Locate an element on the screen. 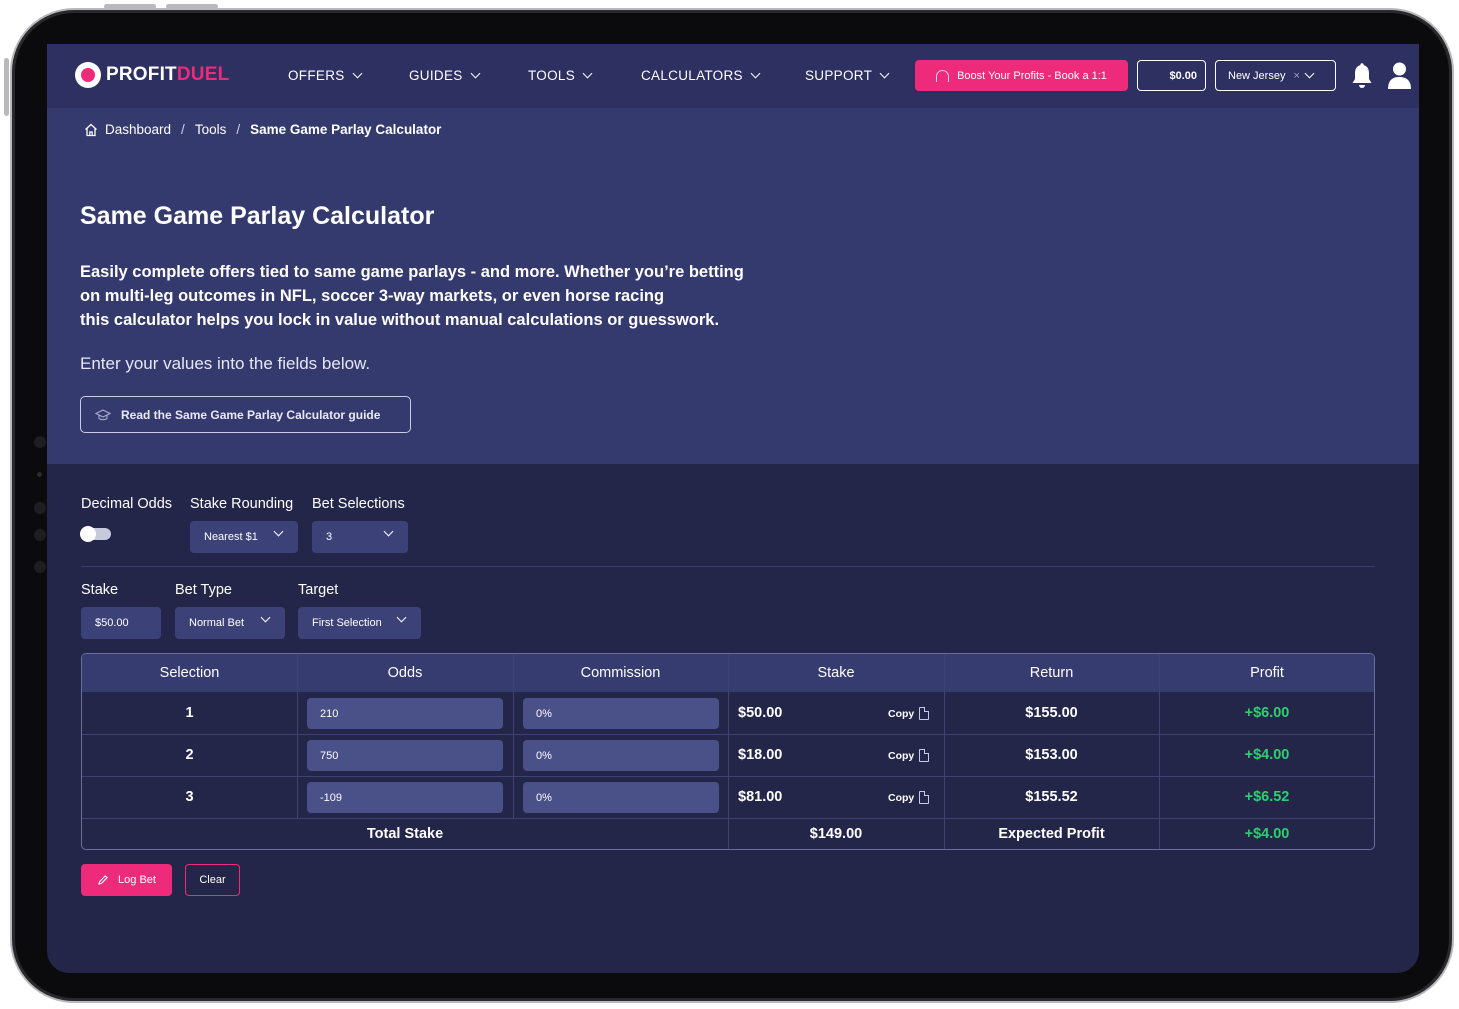 The width and height of the screenshot is (1459, 1009). bet-selections-label: Bet Selections is located at coordinates (358, 504).